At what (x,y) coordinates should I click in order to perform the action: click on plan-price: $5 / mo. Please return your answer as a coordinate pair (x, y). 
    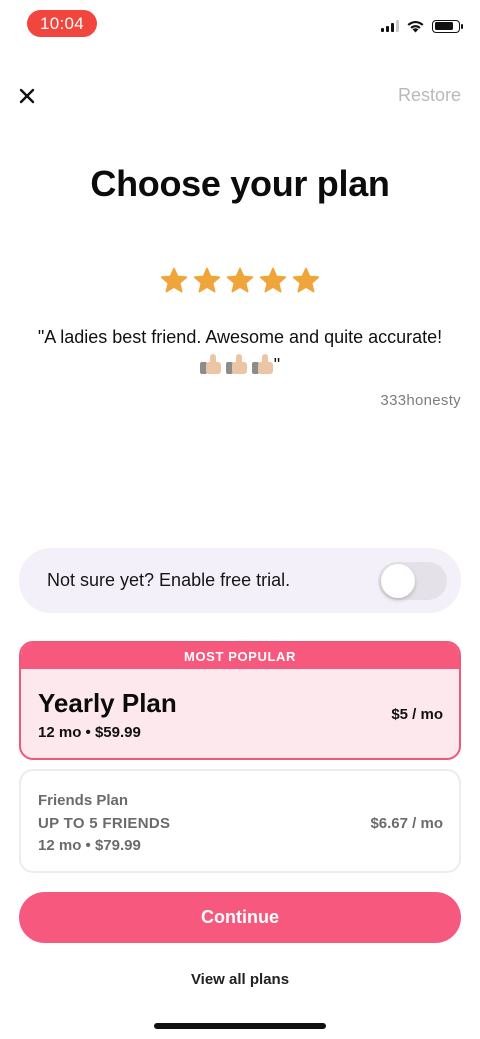
    Looking at the image, I should click on (417, 714).